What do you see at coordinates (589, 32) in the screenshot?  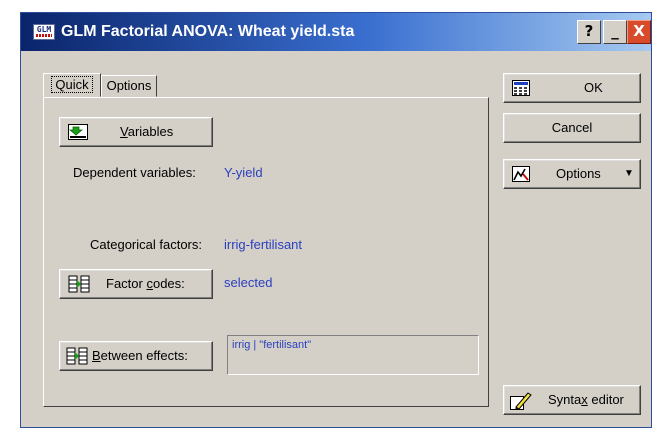 I see `help-button: ?` at bounding box center [589, 32].